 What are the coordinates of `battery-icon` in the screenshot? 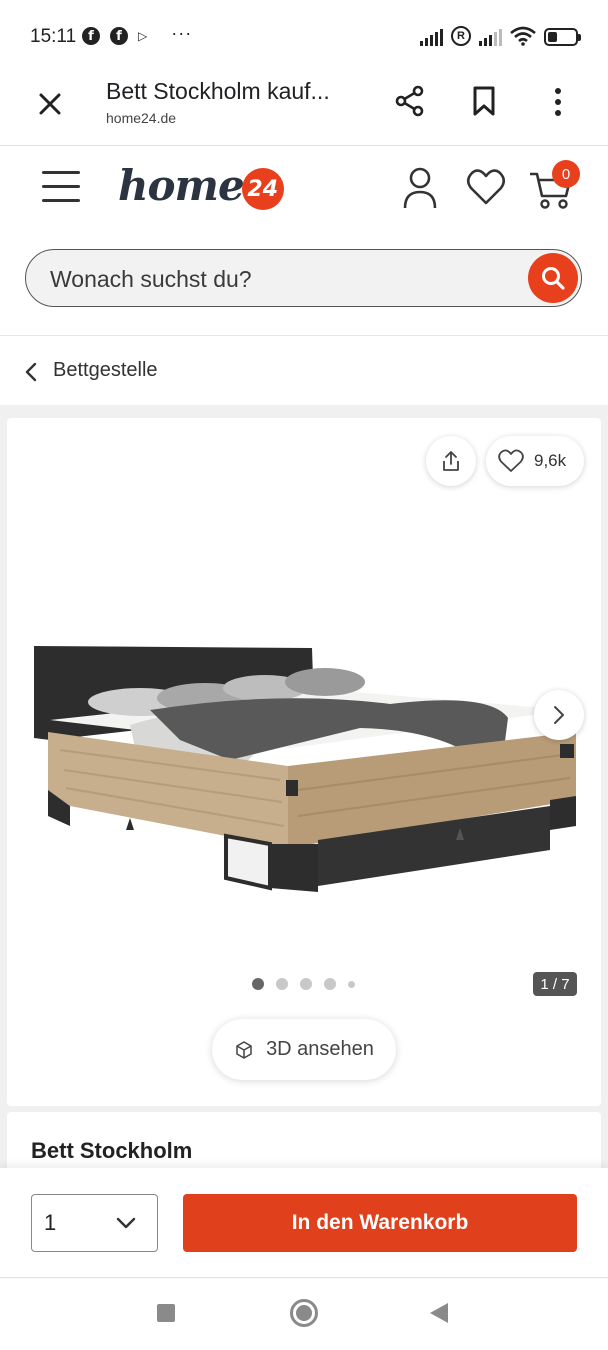 It's located at (562, 37).